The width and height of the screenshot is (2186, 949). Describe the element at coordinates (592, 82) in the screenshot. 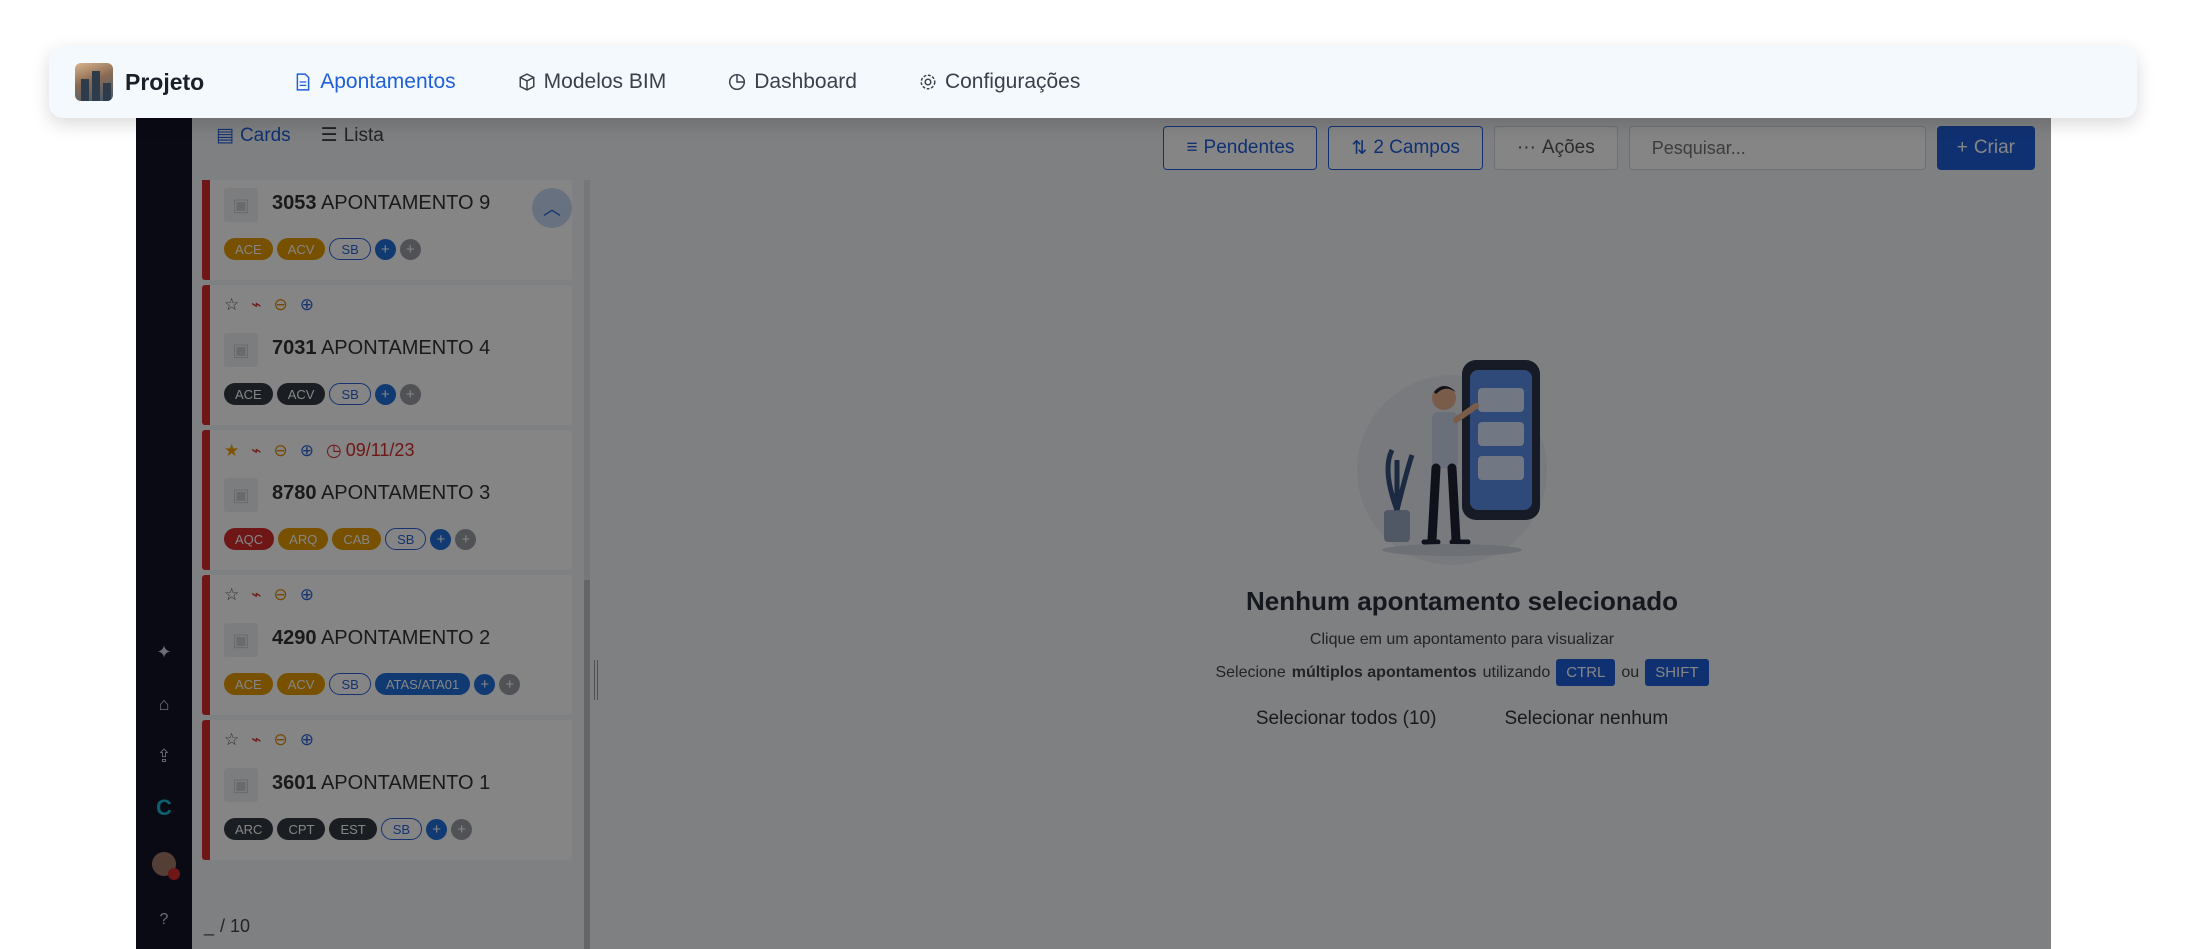

I see `tab-modelos-bim: Modelos BIM` at that location.